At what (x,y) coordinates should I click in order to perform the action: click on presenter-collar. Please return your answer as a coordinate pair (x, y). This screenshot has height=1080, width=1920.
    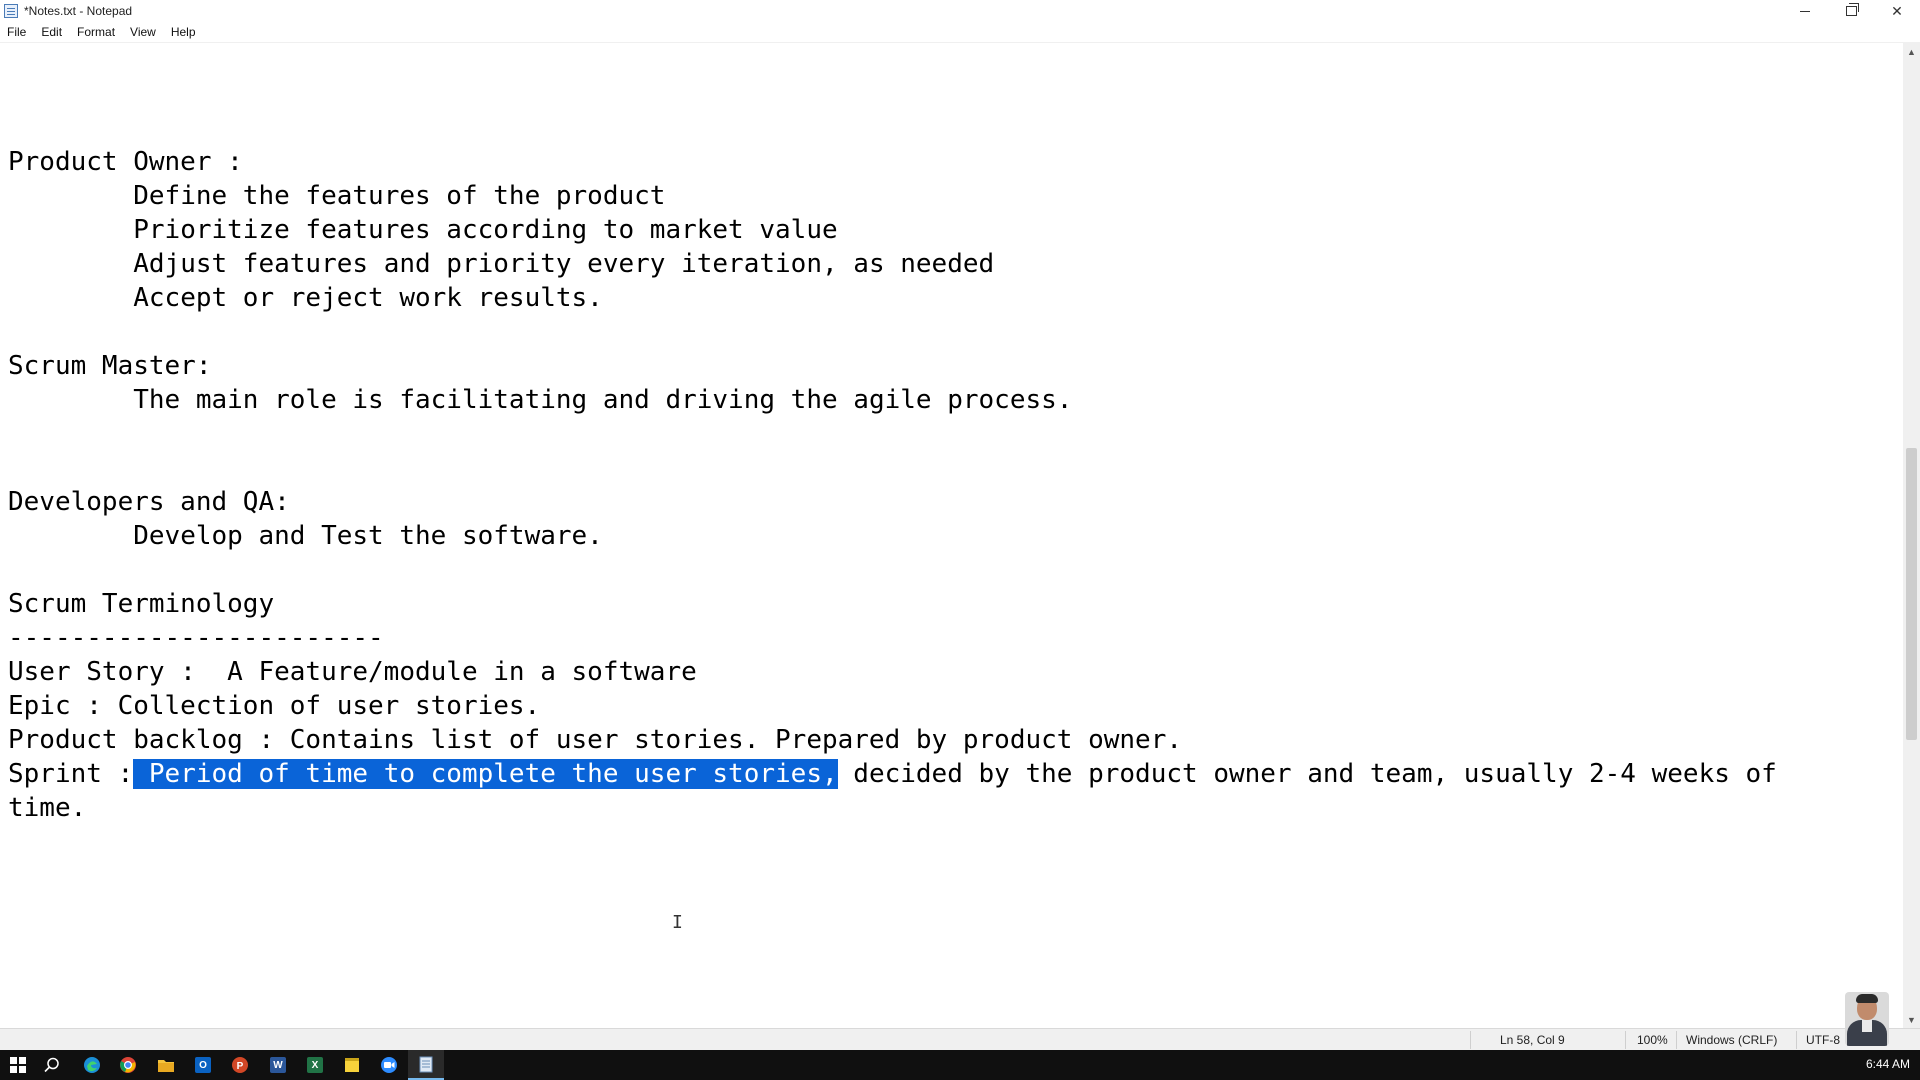
    Looking at the image, I should click on (1867, 1026).